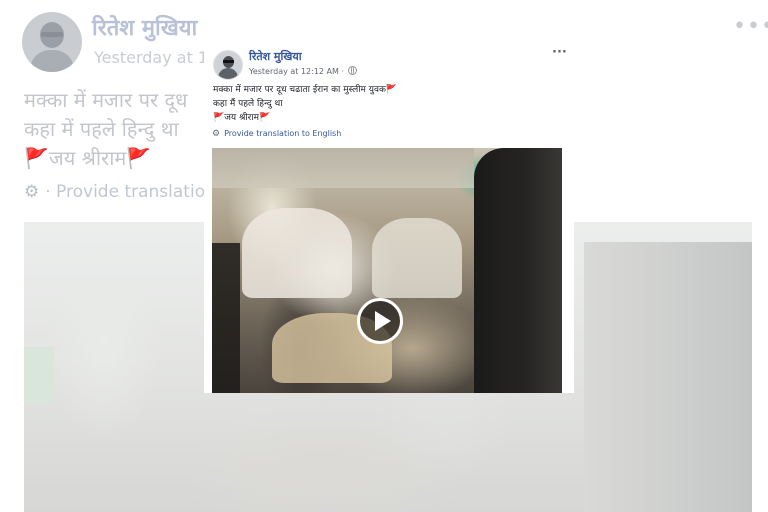  I want to click on gear-icon: ⚙, so click(216, 134).